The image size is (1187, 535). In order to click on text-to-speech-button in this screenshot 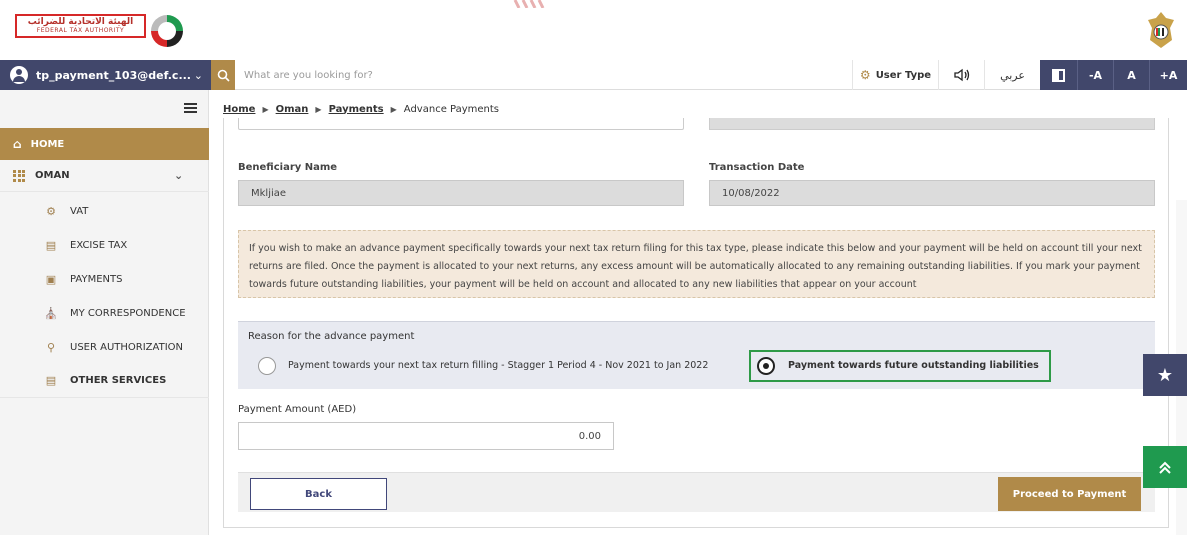, I will do `click(961, 75)`.